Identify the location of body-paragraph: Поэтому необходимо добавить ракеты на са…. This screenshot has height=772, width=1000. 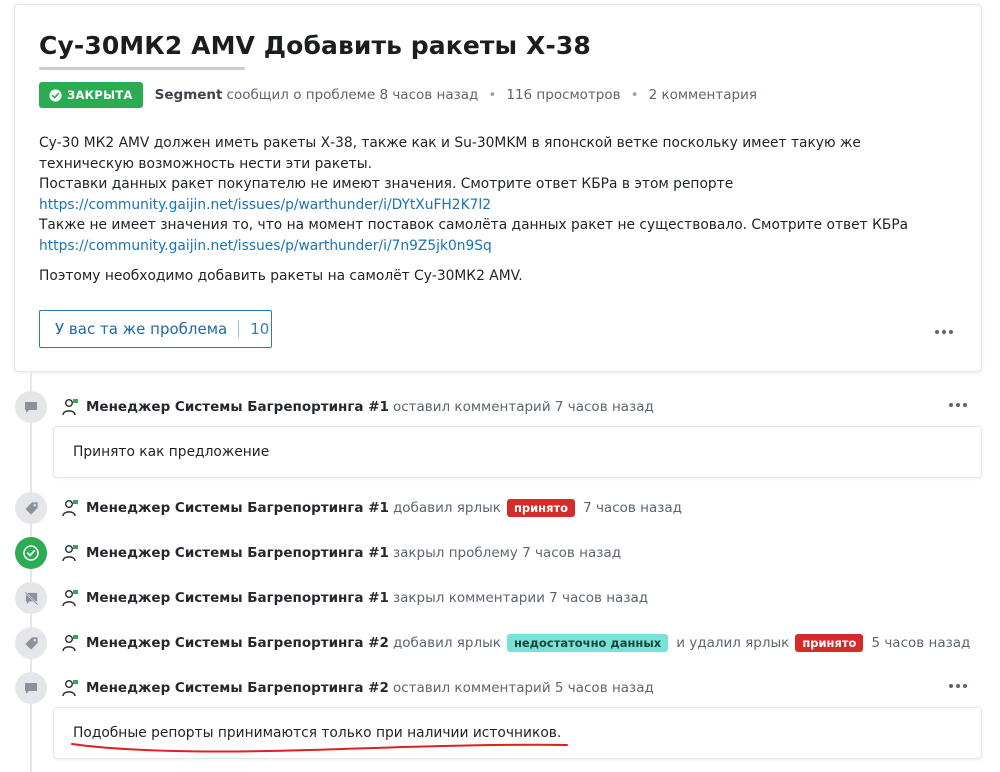
(281, 276).